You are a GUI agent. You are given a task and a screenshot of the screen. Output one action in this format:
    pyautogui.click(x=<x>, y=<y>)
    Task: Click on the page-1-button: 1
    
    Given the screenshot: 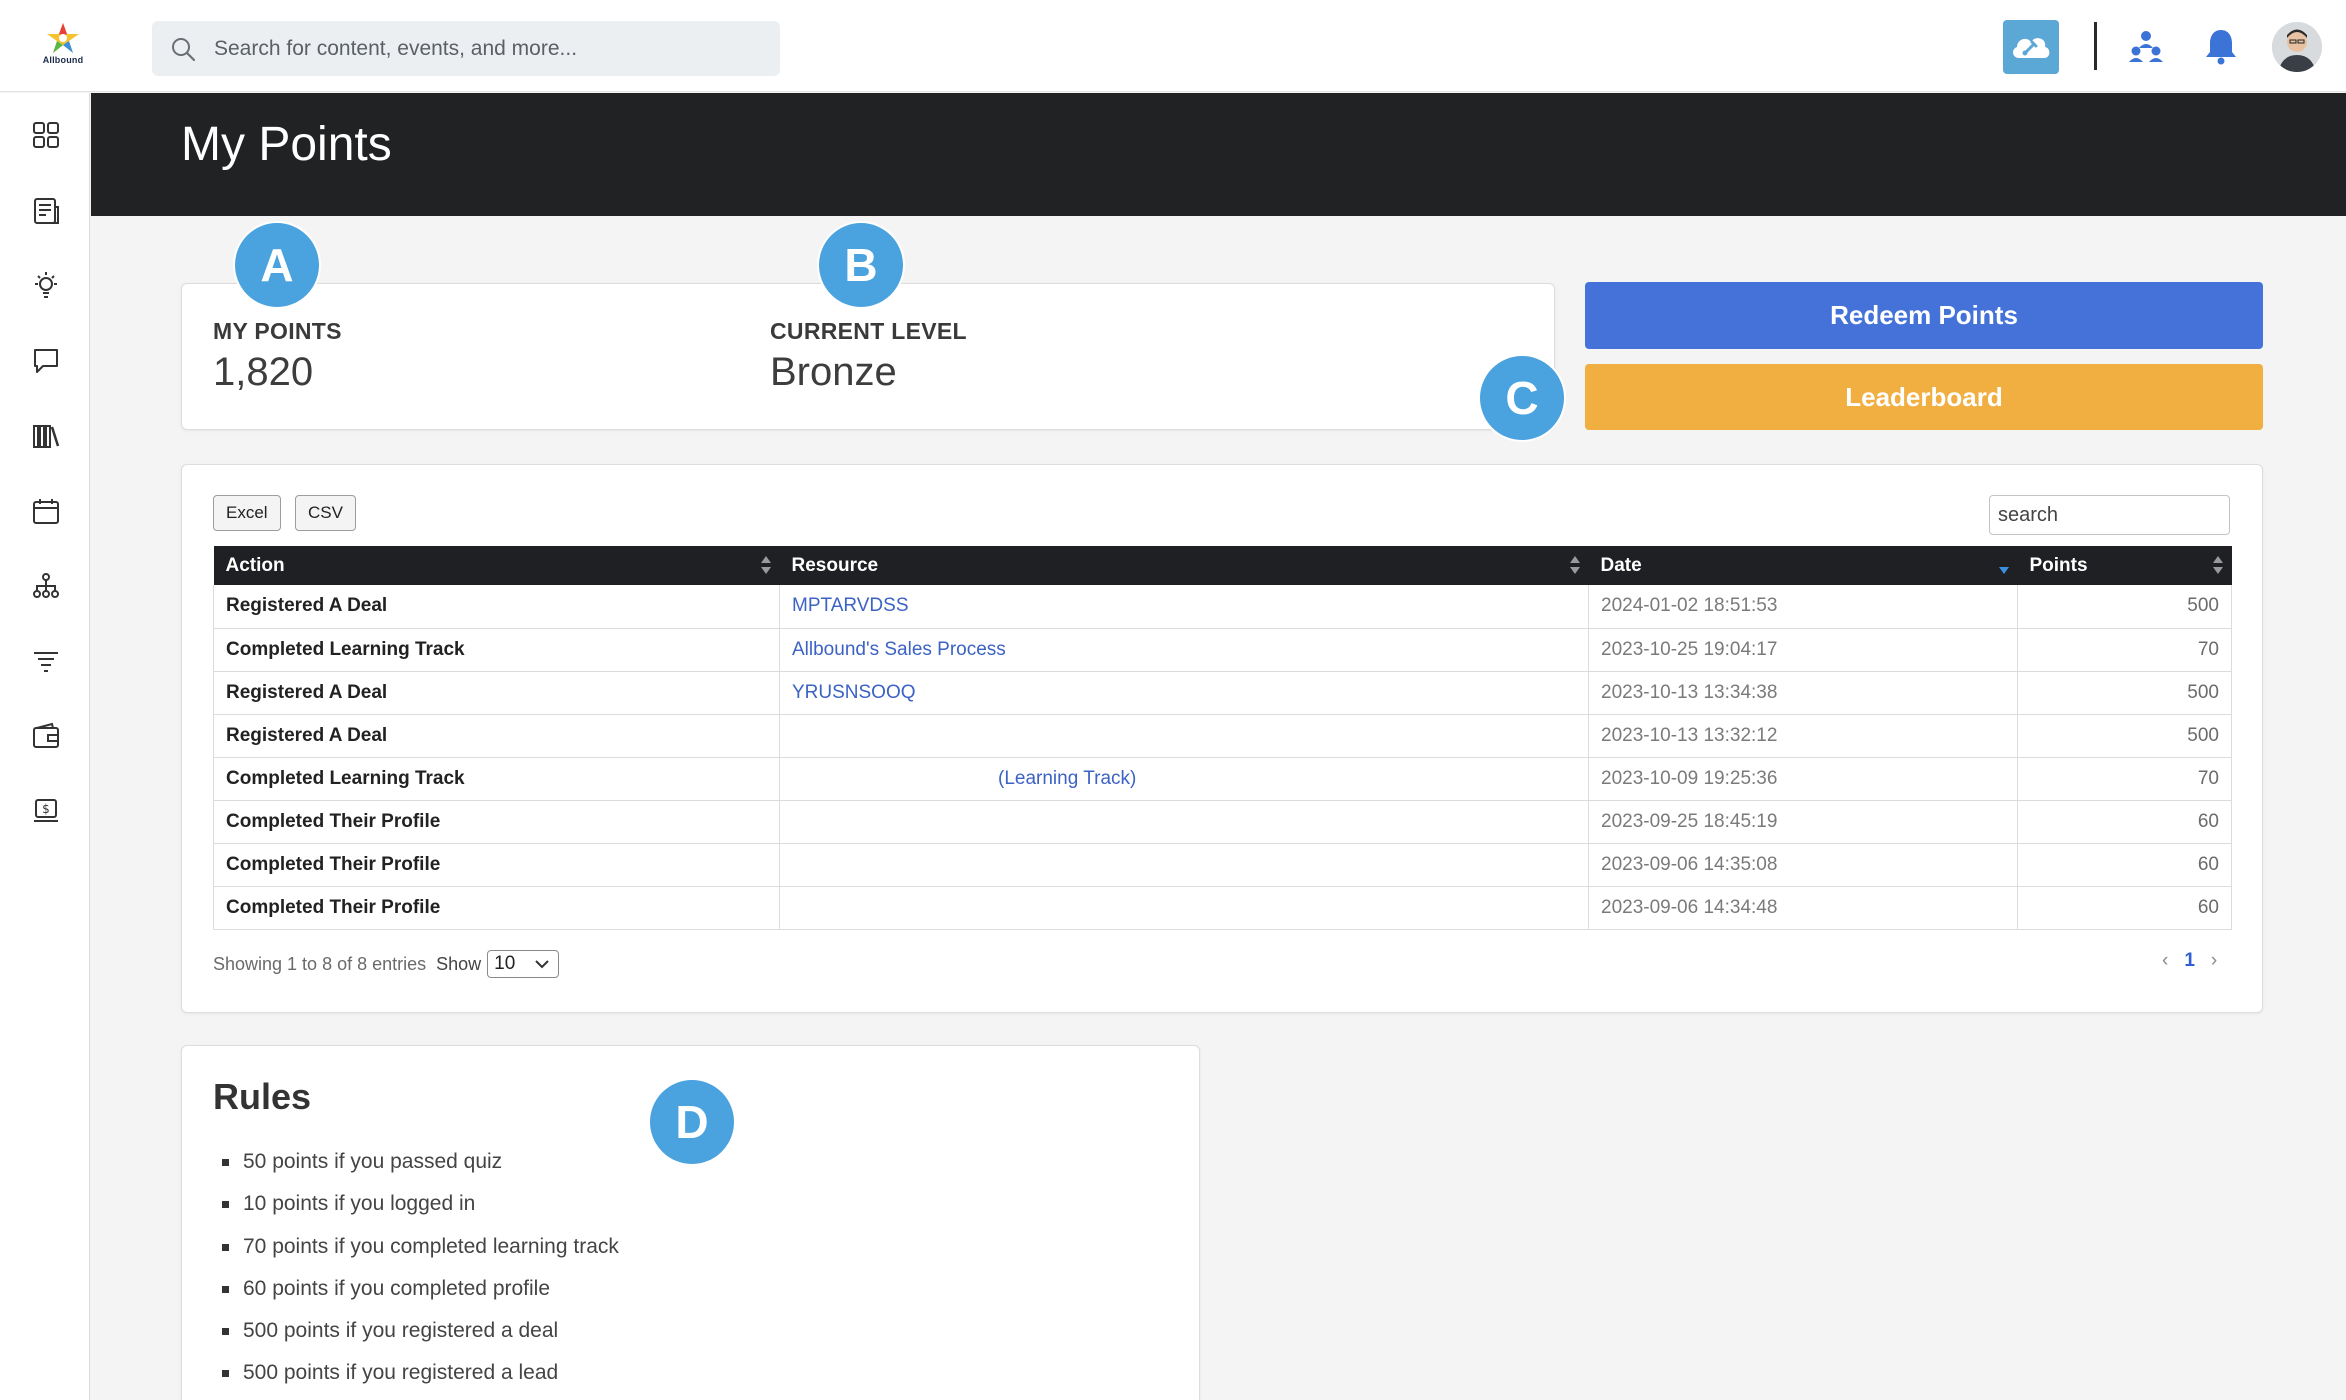 What is the action you would take?
    pyautogui.click(x=2189, y=961)
    